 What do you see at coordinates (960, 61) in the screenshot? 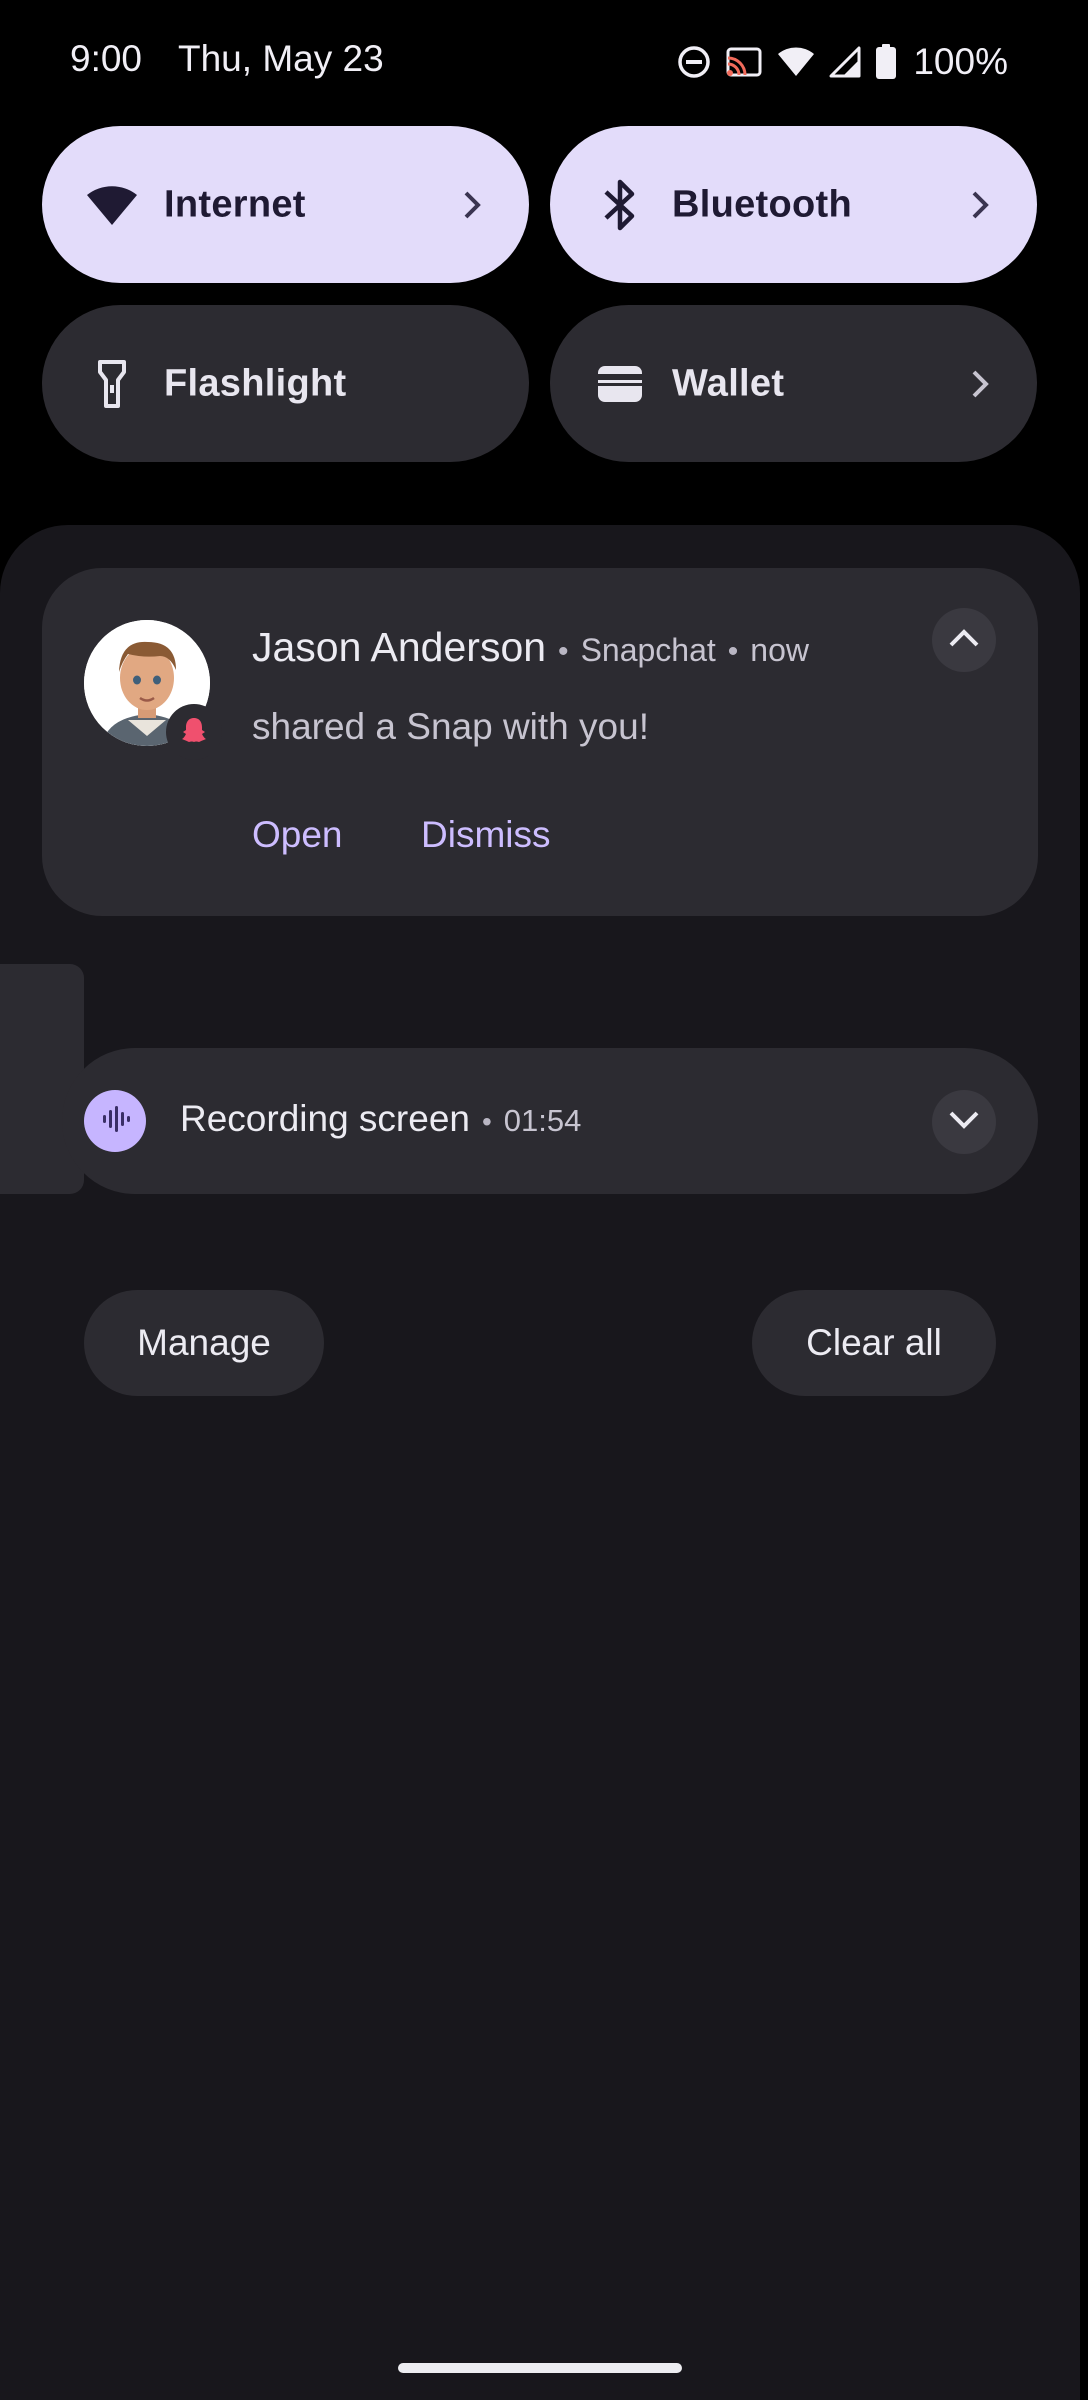
I see `battery-percentage: 100%` at bounding box center [960, 61].